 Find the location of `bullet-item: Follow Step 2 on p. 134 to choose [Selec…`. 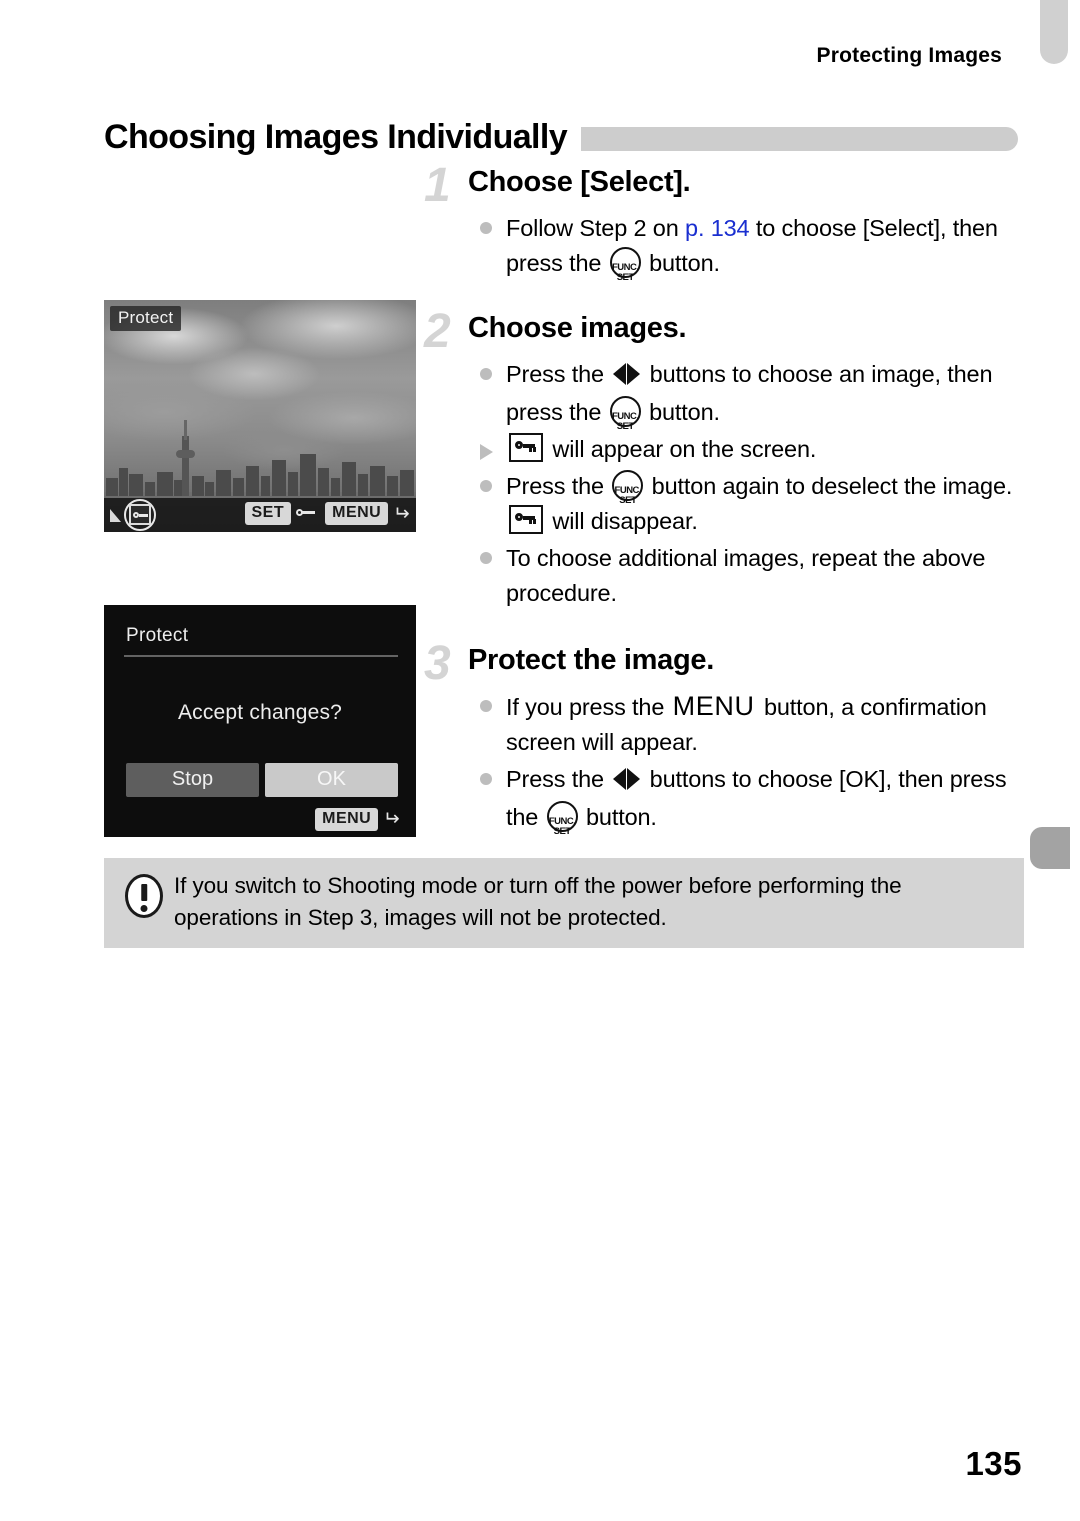

bullet-item: Follow Step 2 on p. 134 to choose [Selec… is located at coordinates (752, 247).